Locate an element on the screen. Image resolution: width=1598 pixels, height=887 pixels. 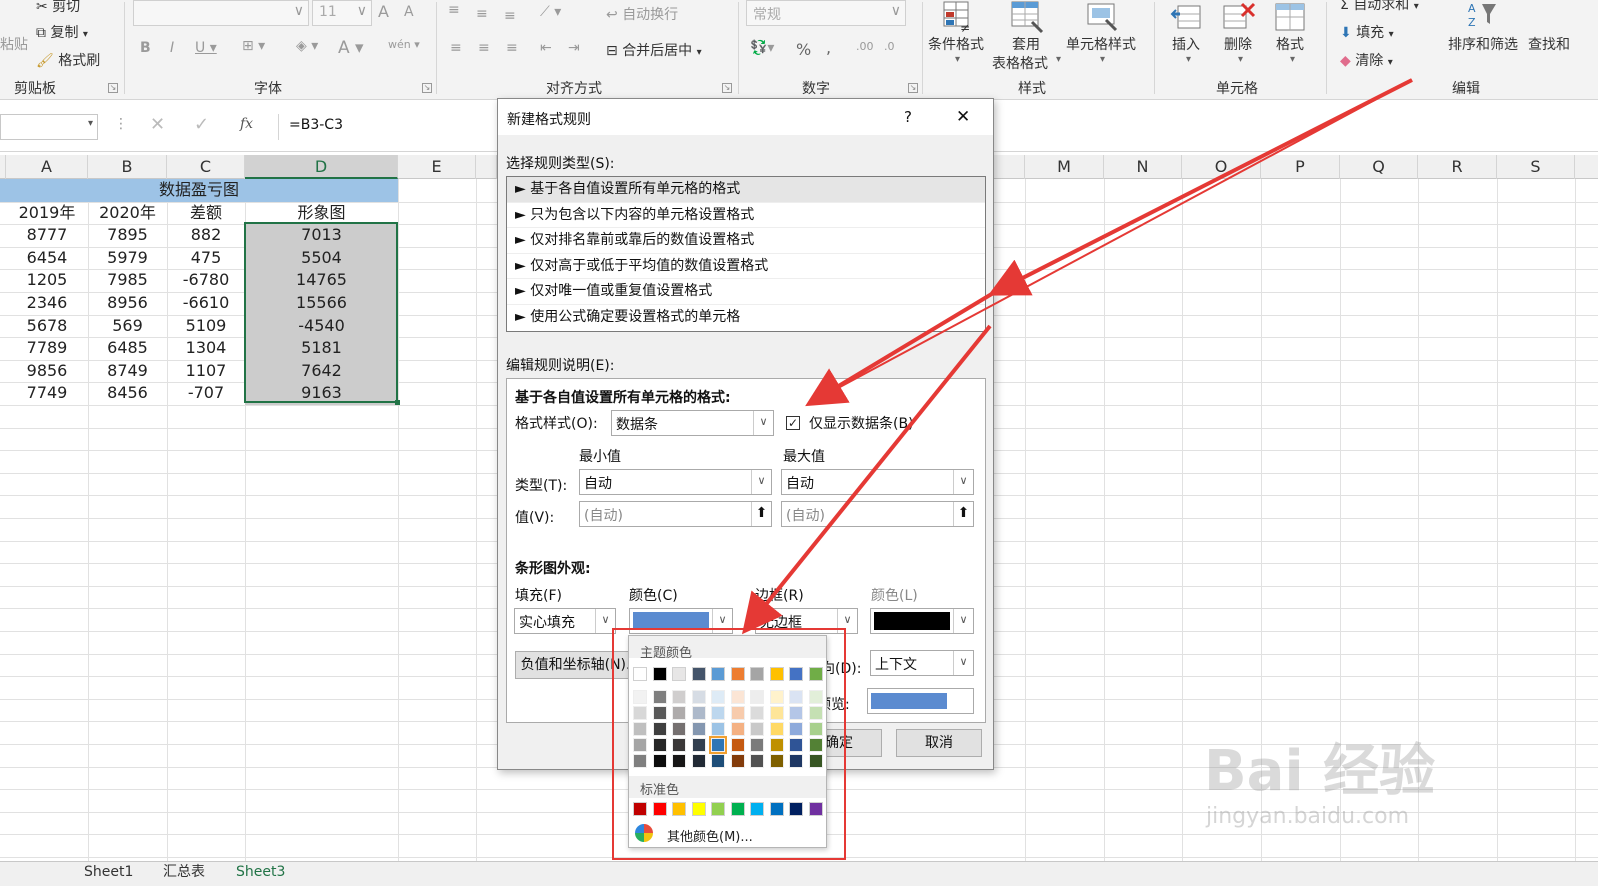
annotation-arrow-head is located at coordinates (901, 348).